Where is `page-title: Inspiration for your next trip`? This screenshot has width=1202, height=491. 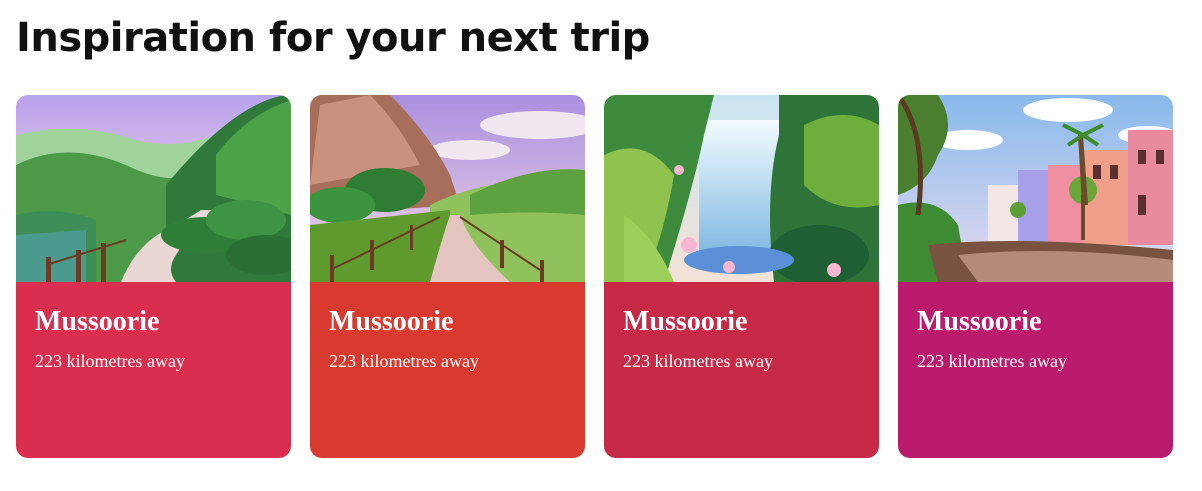 page-title: Inspiration for your next trip is located at coordinates (333, 38).